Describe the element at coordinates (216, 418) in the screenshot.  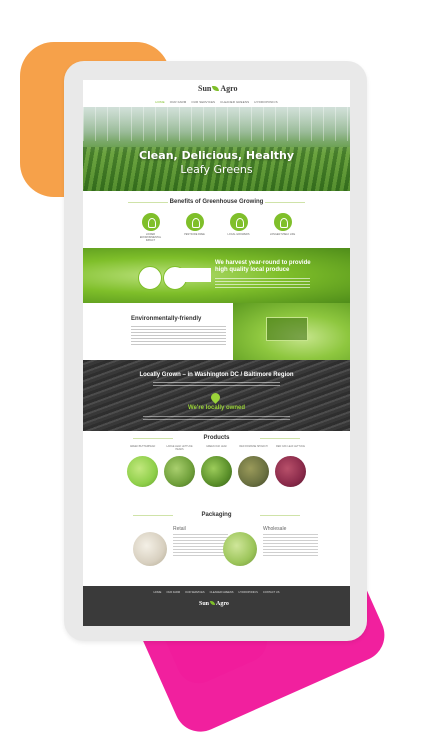
I see `local-owned-text` at that location.